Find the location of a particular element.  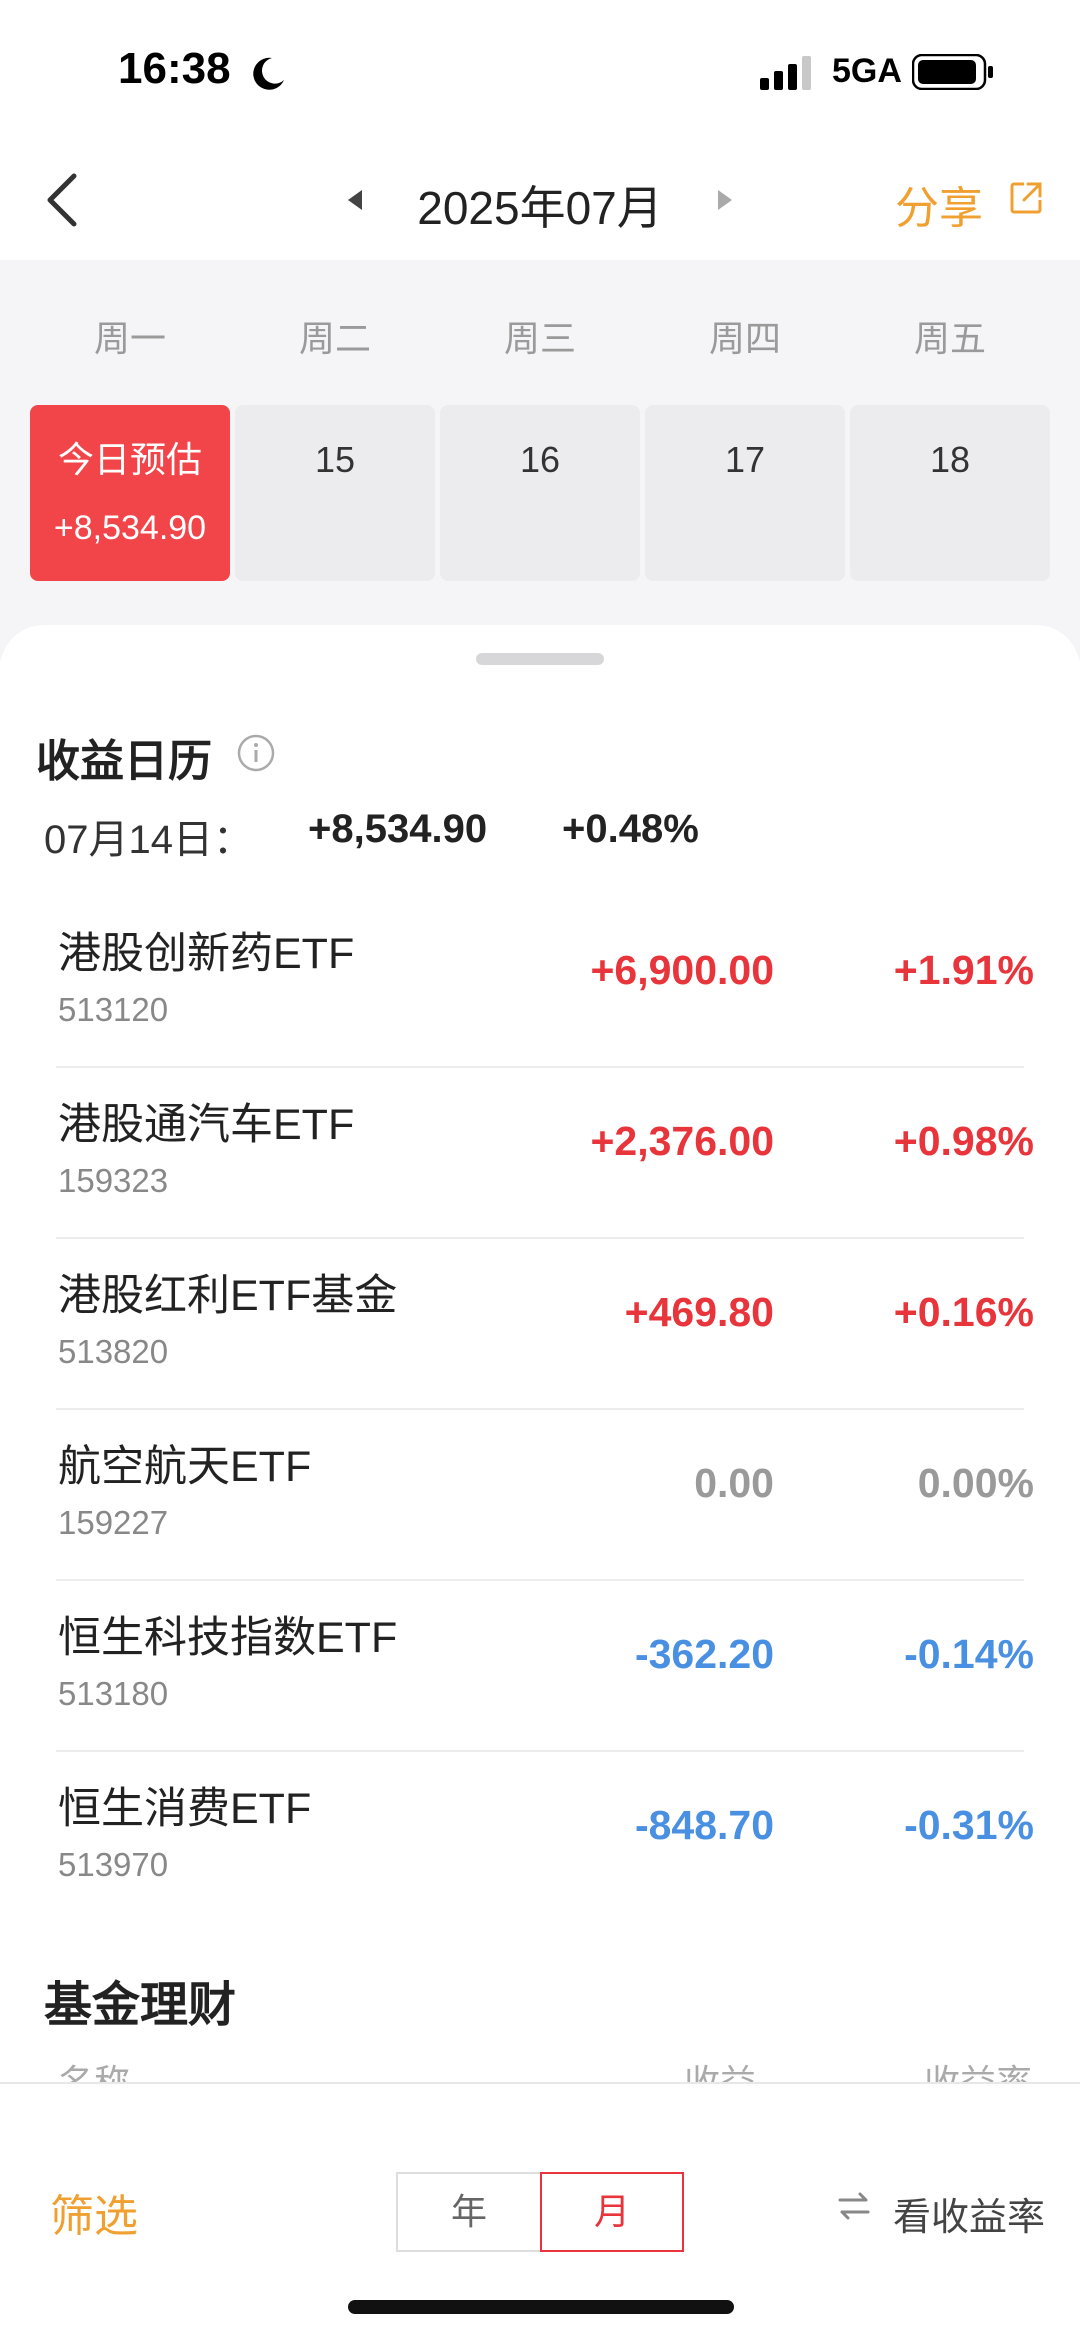

fund-row: 港股红利ETF基金 513820 +469.80 +0.16% is located at coordinates (545, 1324).